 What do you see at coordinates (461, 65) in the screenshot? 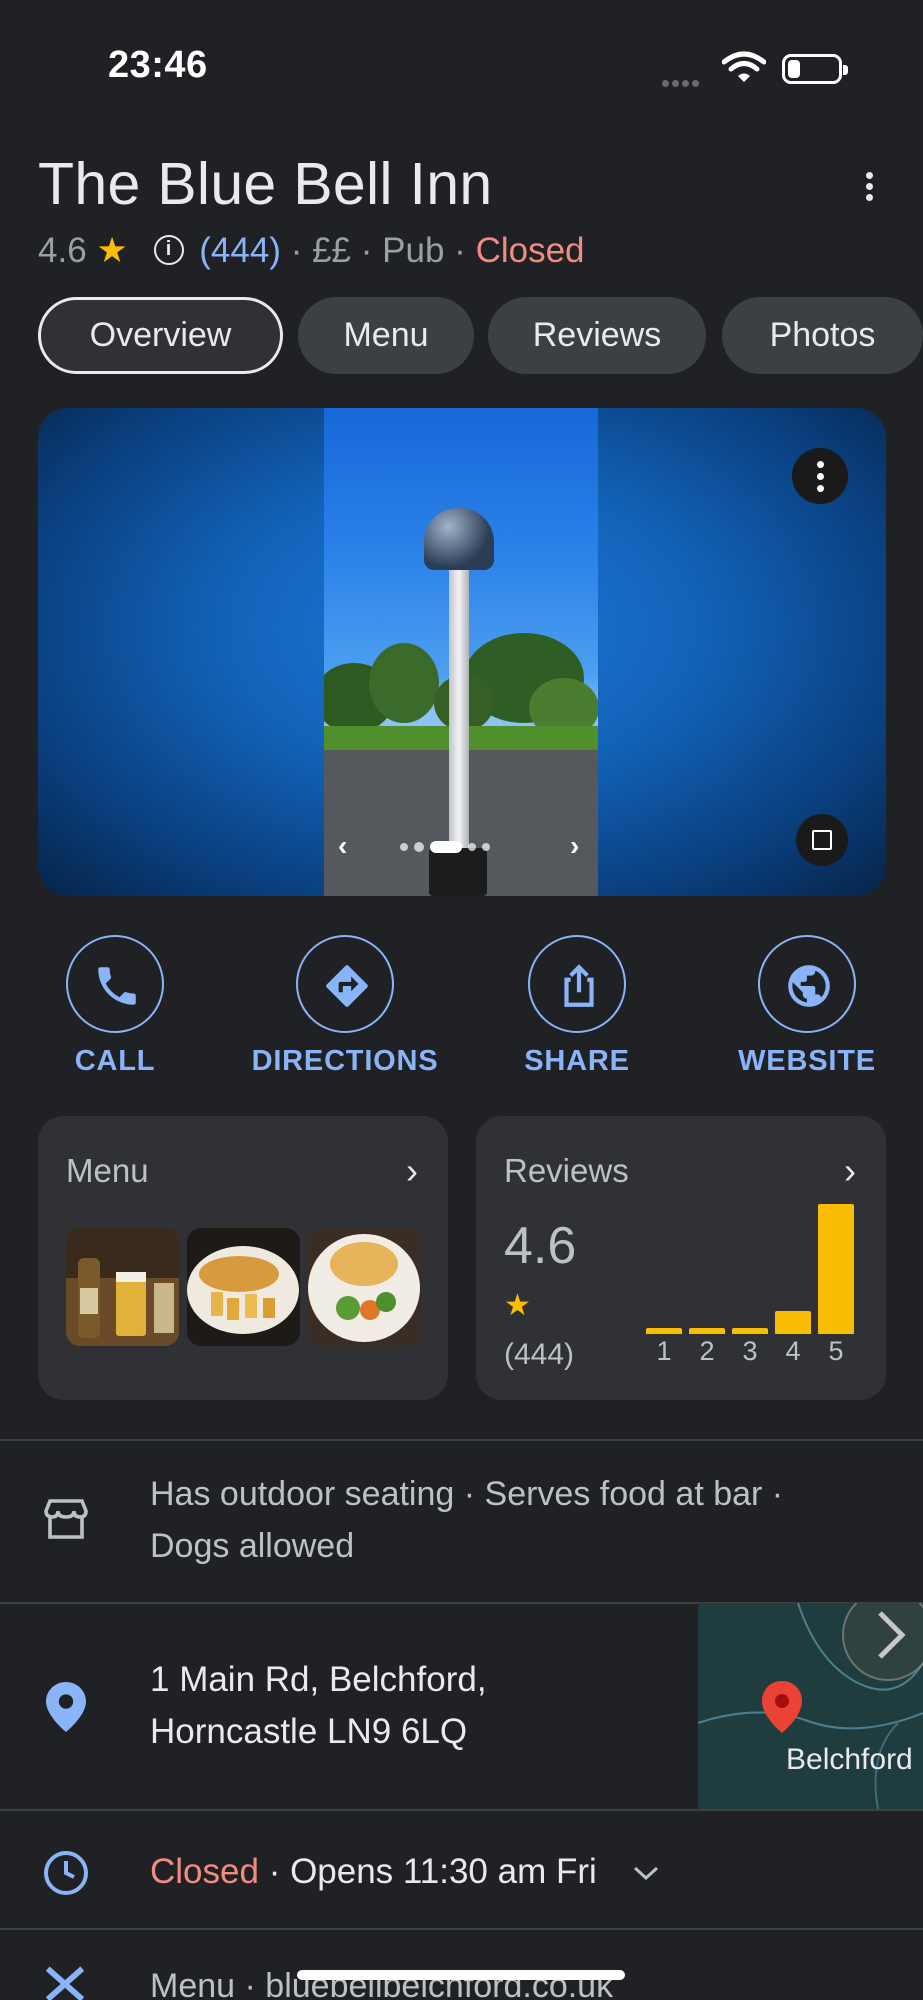
I see `status-bar: 23:46` at bounding box center [461, 65].